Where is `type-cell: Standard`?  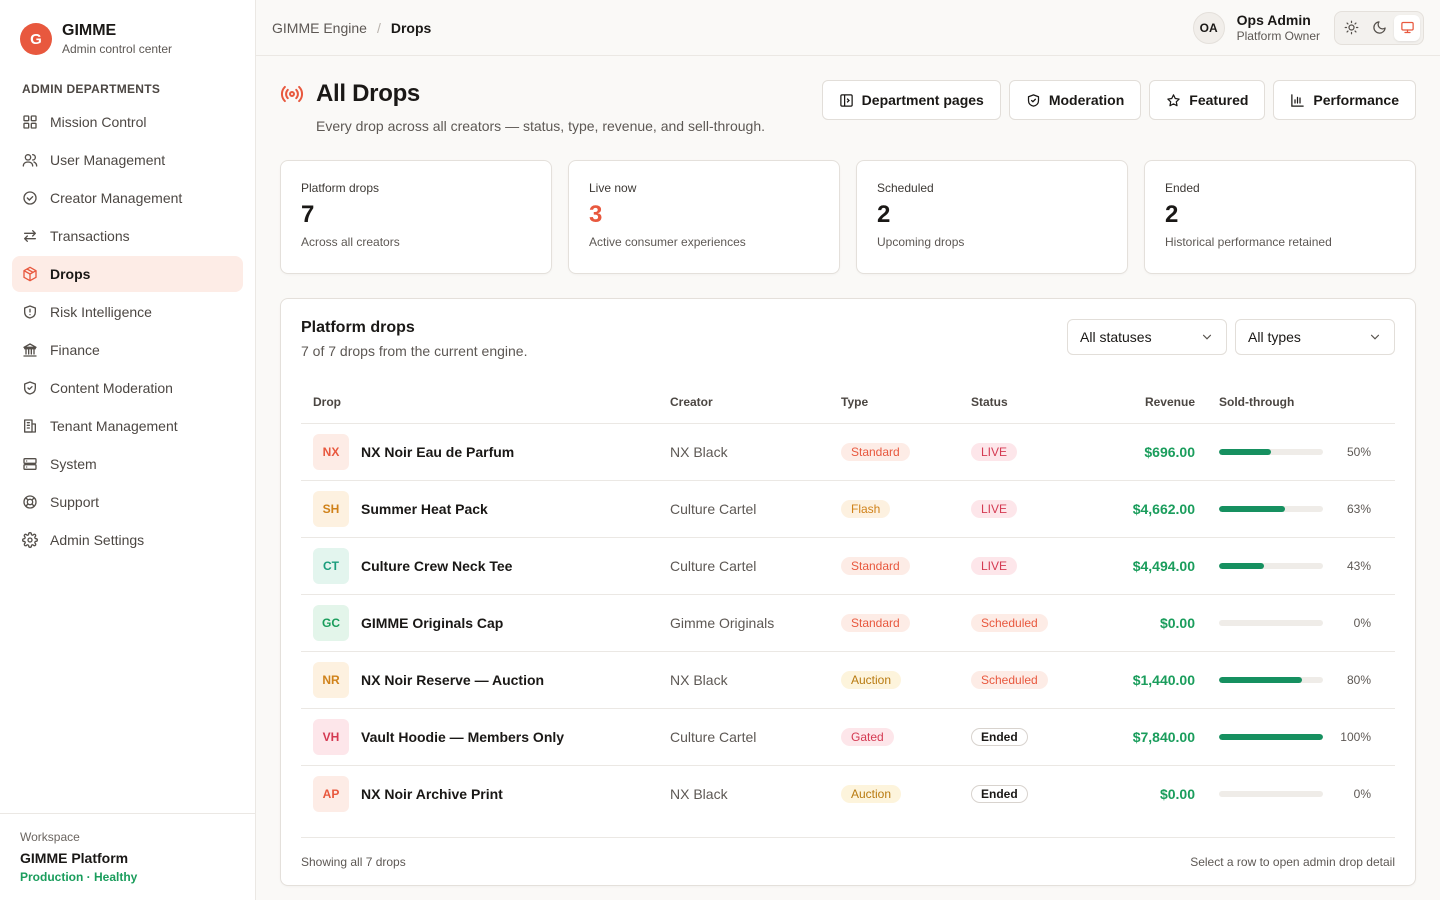
type-cell: Standard is located at coordinates (894, 623).